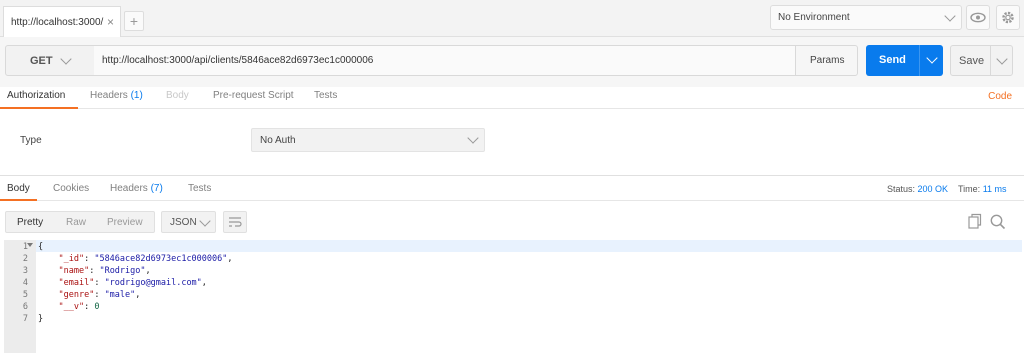 Image resolution: width=1024 pixels, height=353 pixels. Describe the element at coordinates (974, 222) in the screenshot. I see `copy-icon` at that location.